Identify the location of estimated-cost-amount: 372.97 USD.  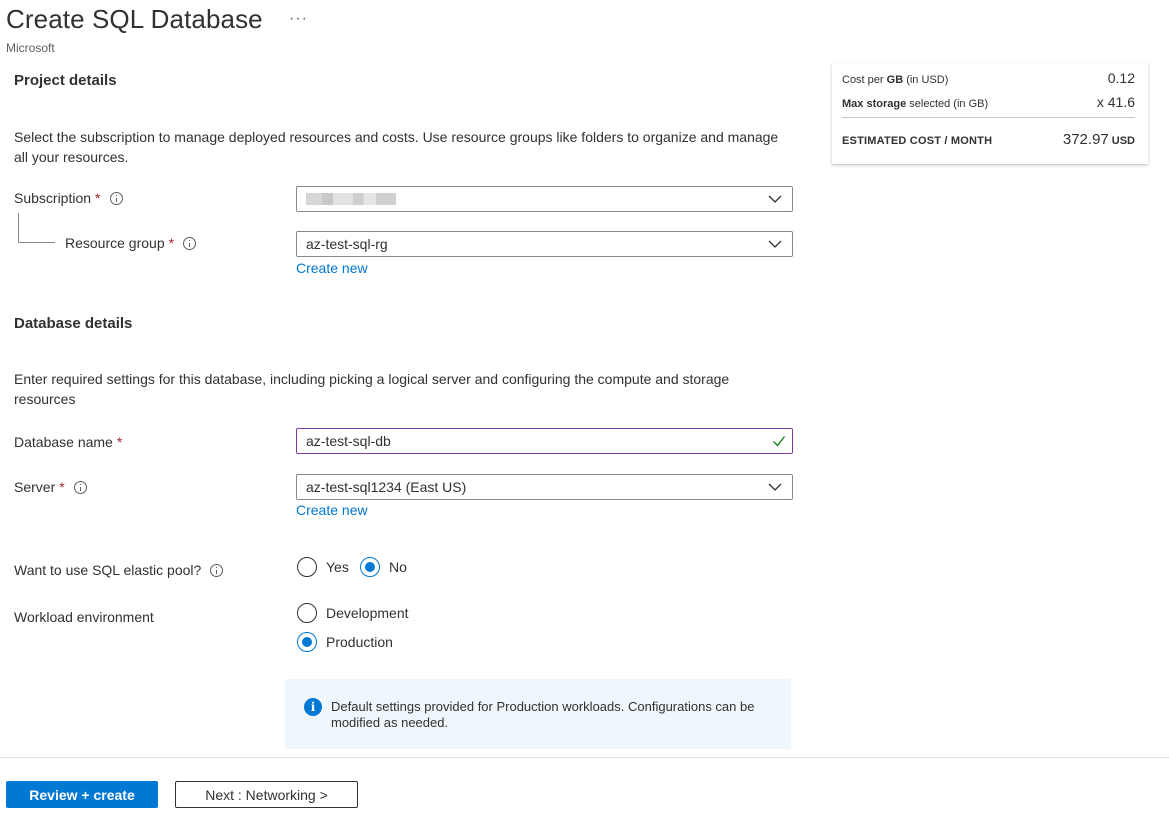
(1098, 139).